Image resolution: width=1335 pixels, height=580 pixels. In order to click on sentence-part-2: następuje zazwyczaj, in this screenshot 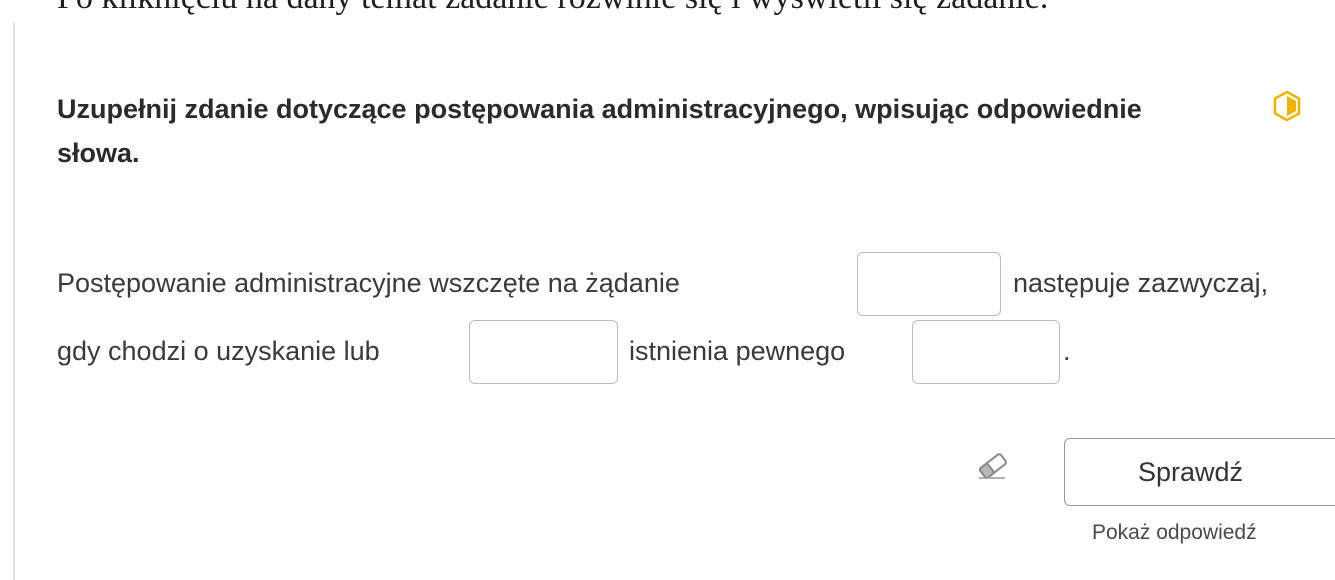, I will do `click(1141, 283)`.